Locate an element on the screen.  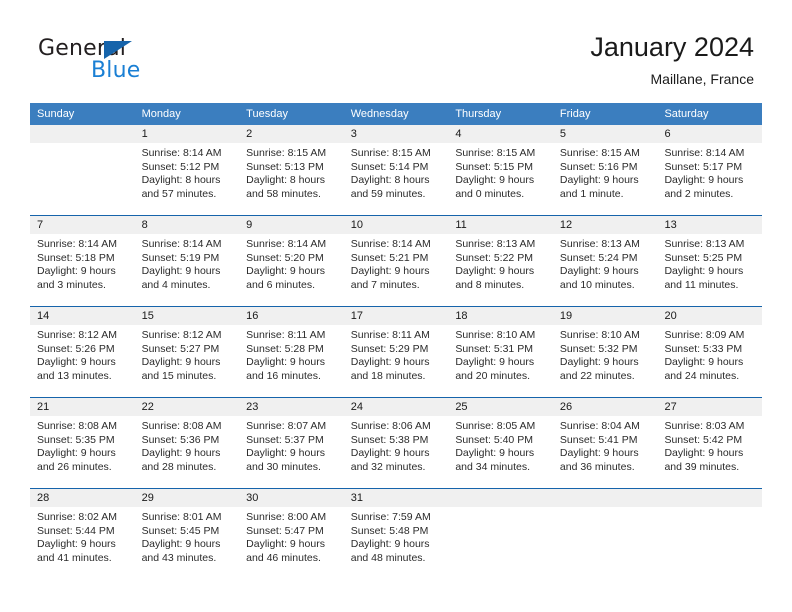
day-detail-line: and 46 minutes. is located at coordinates (283, 557).